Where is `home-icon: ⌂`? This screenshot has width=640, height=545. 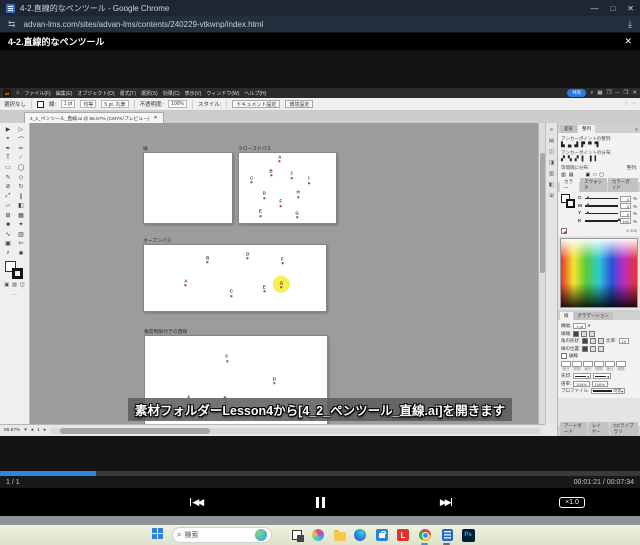
home-icon: ⌂ is located at coordinates (17, 93).